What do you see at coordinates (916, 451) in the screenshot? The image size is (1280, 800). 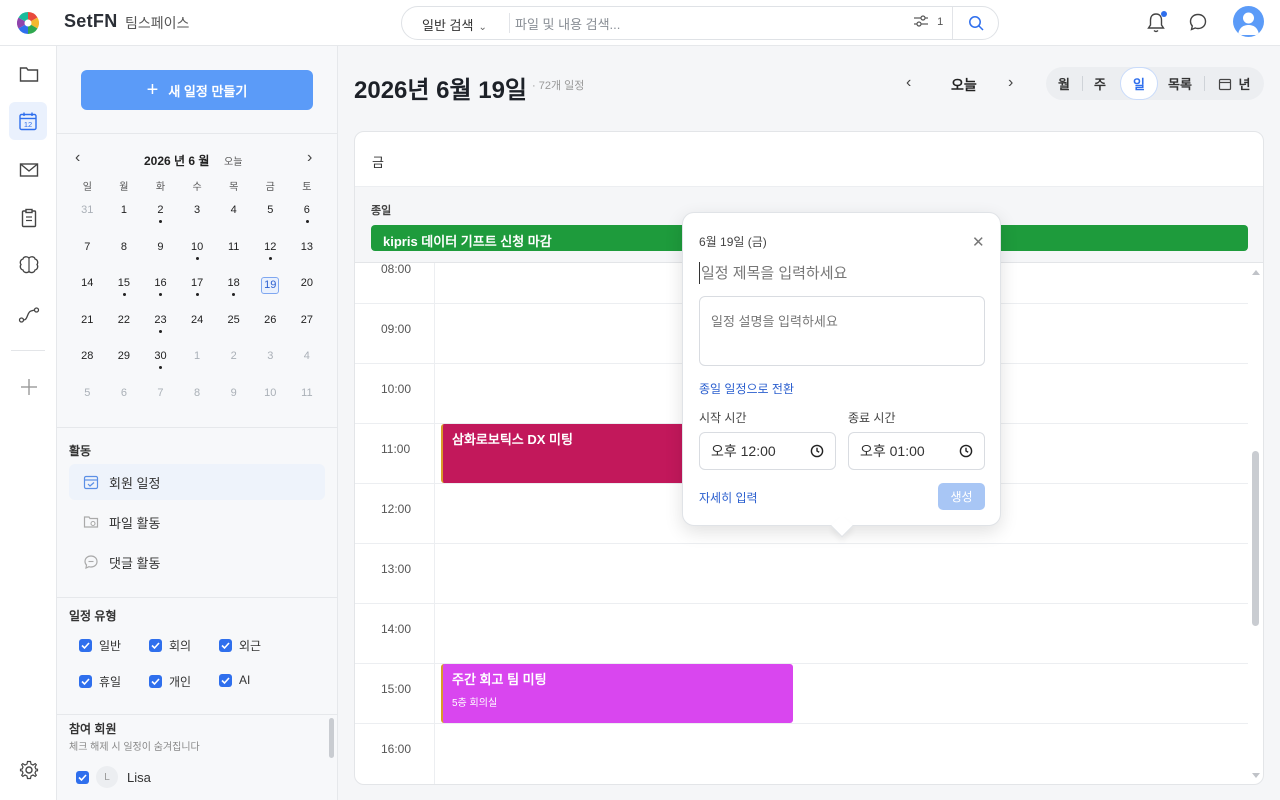 I see `end-time-input: 오후 01:00` at bounding box center [916, 451].